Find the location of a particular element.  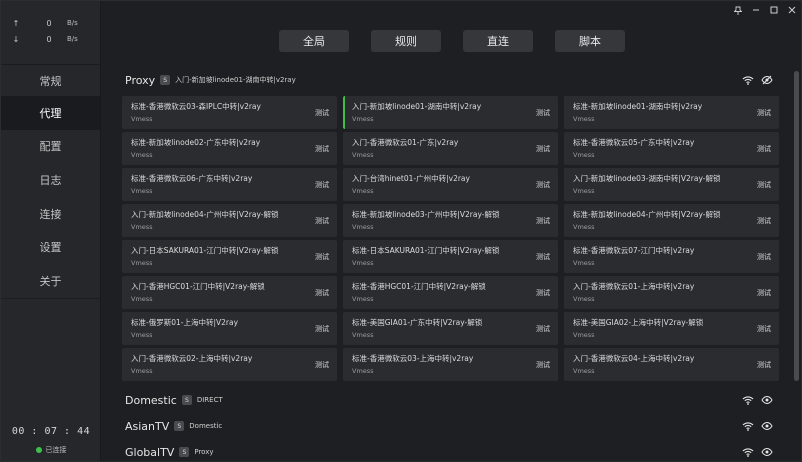

sidebar-item: 常规 is located at coordinates (50, 80).